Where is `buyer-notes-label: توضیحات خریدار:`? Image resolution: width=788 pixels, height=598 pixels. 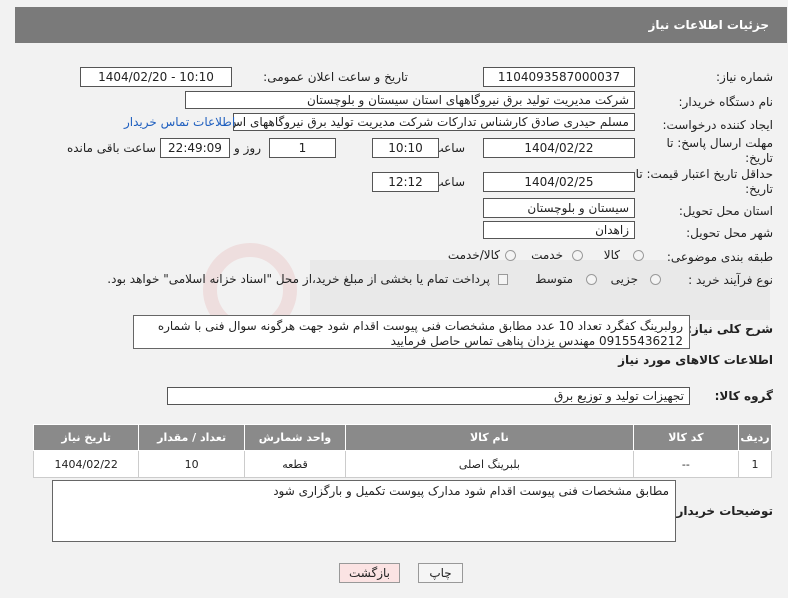 buyer-notes-label: توضیحات خریدار: is located at coordinates (722, 511).